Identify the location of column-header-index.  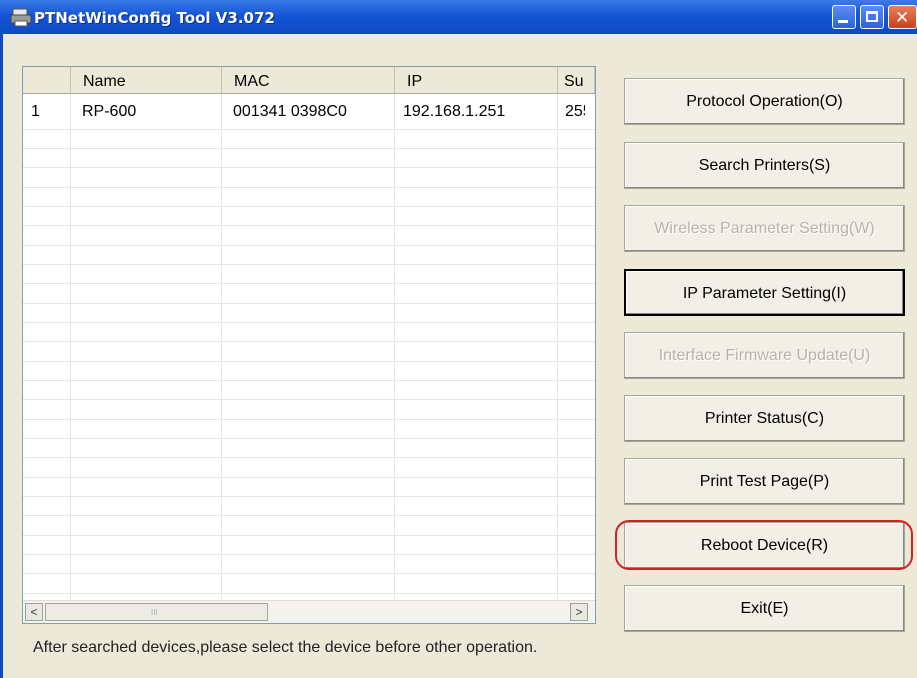
(47, 80).